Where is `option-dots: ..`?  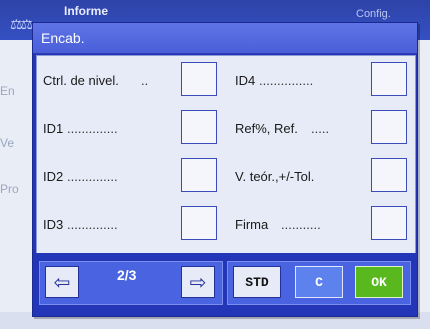 option-dots: .. is located at coordinates (145, 80).